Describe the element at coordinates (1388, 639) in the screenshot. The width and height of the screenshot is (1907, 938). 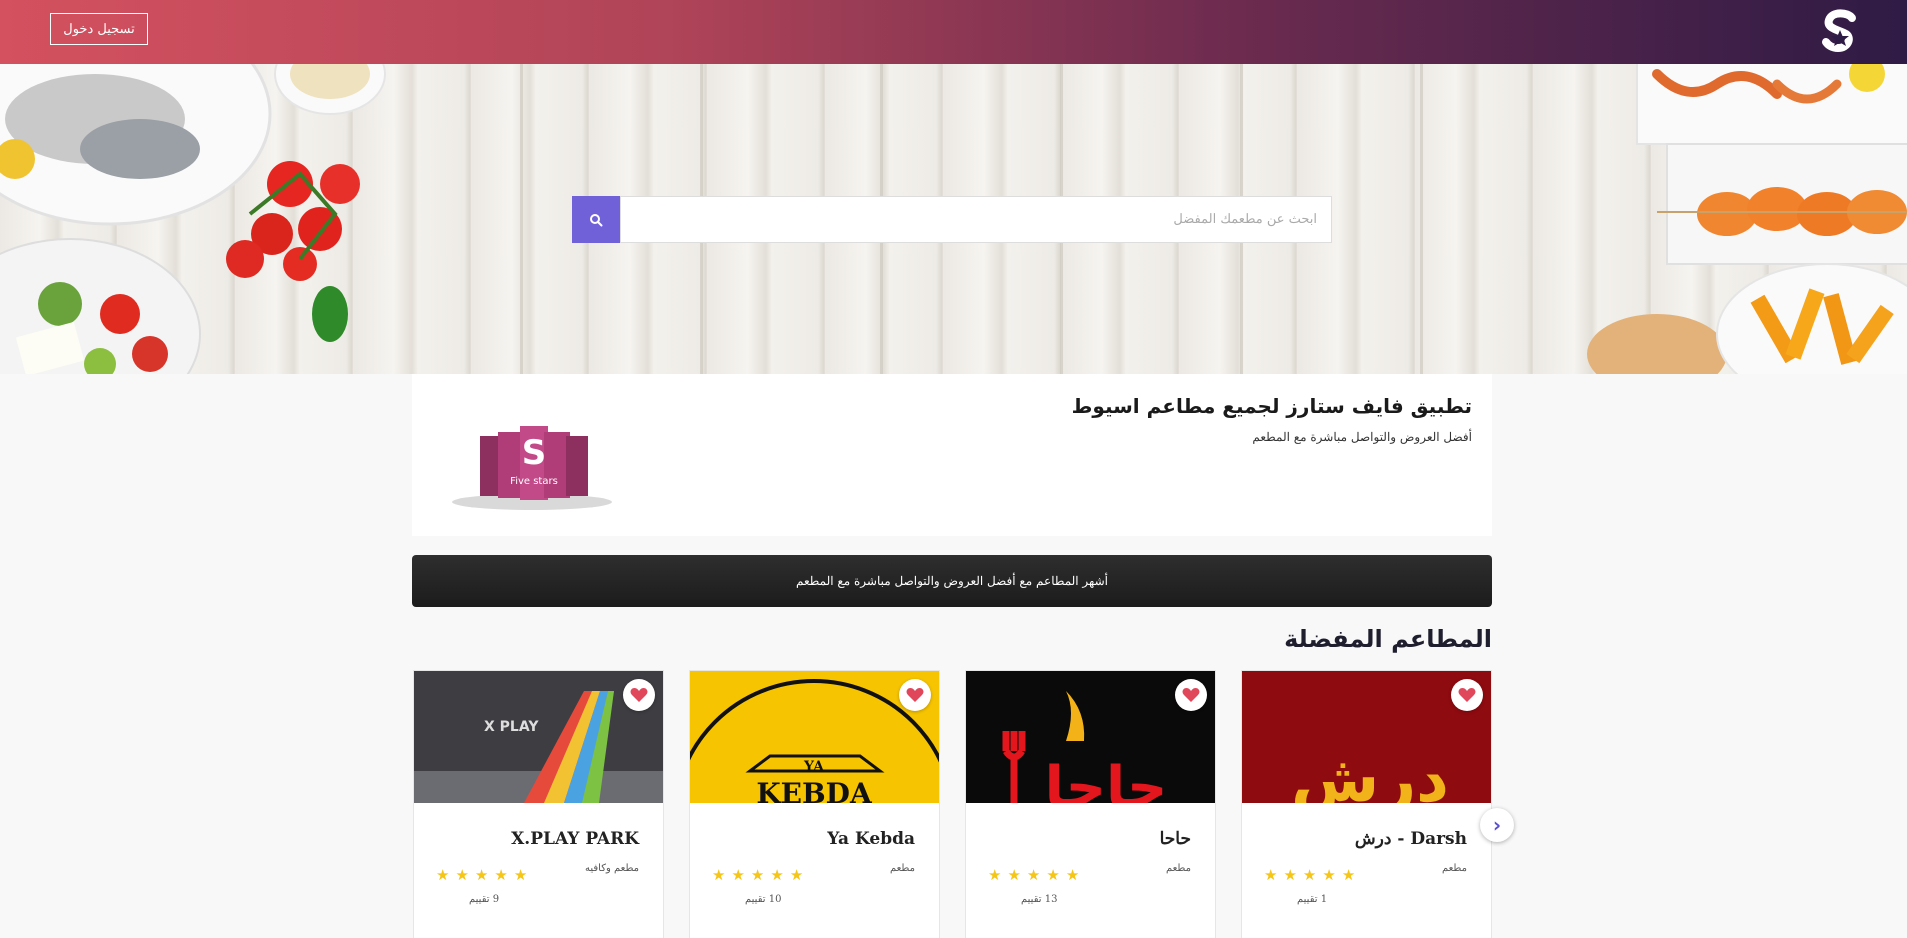
I see `favorites-title: المطاعم المفضلة` at that location.